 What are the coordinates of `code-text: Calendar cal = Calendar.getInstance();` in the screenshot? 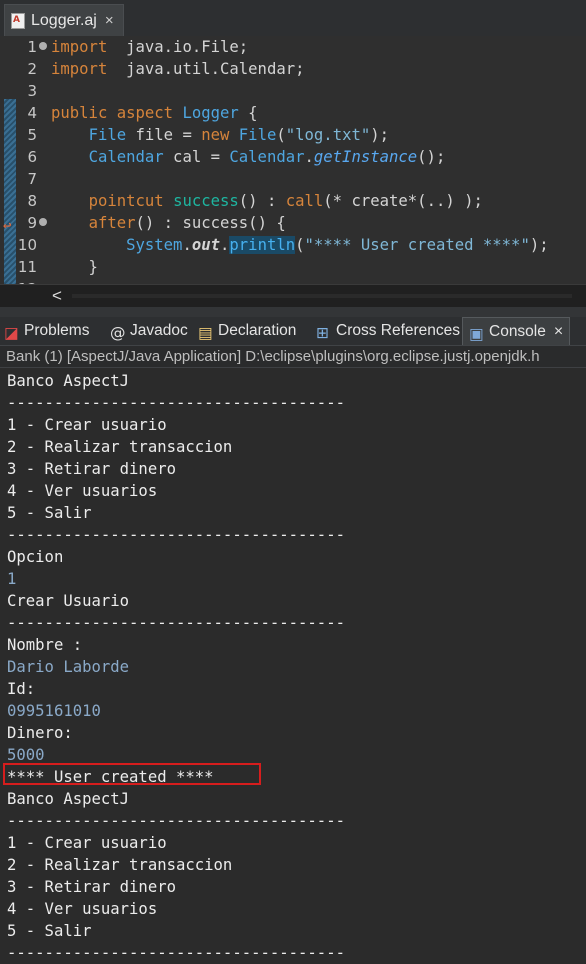 It's located at (248, 157).